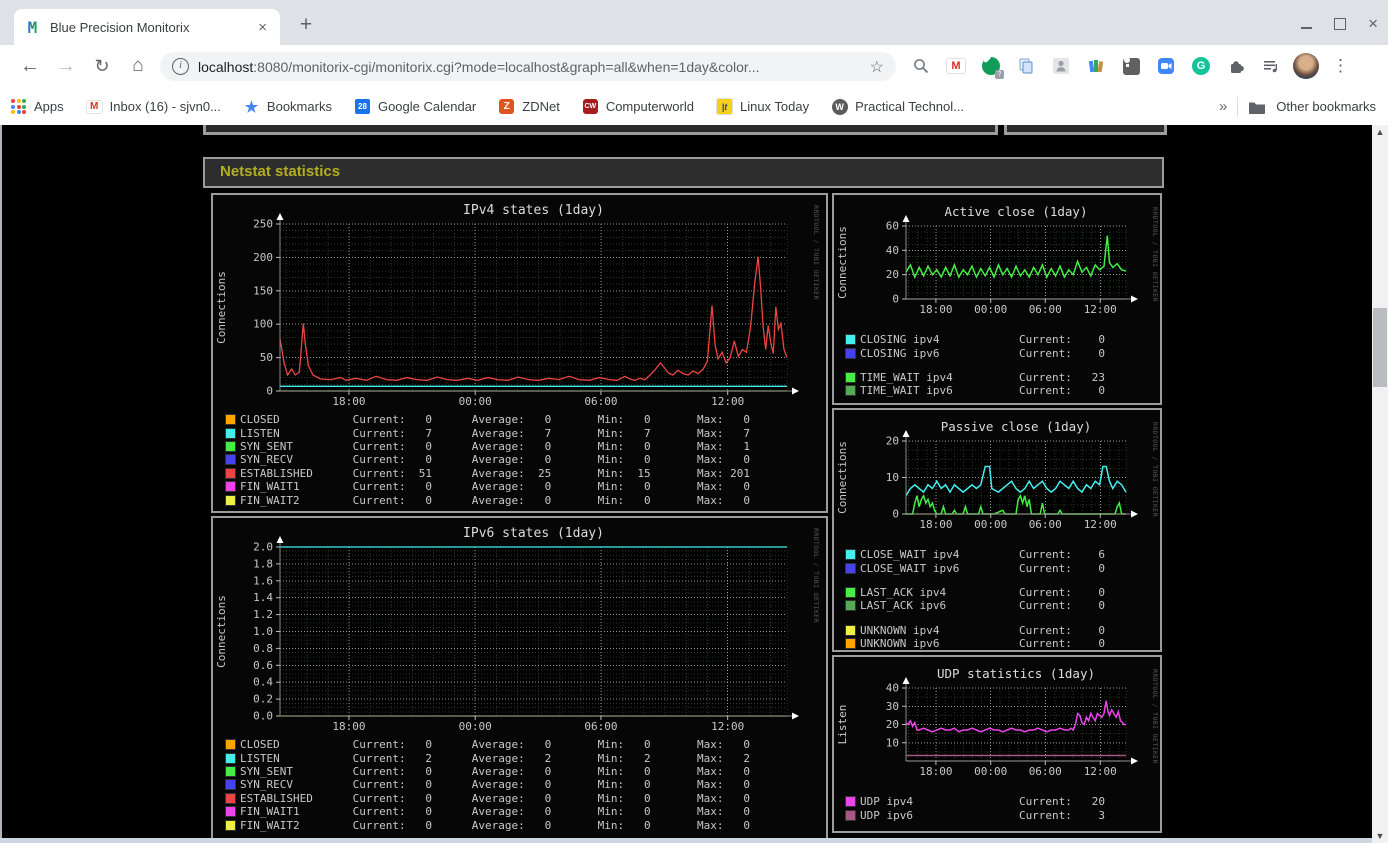 The width and height of the screenshot is (1388, 843). What do you see at coordinates (263, 547) in the screenshot?
I see `svg-text: 2.0` at bounding box center [263, 547].